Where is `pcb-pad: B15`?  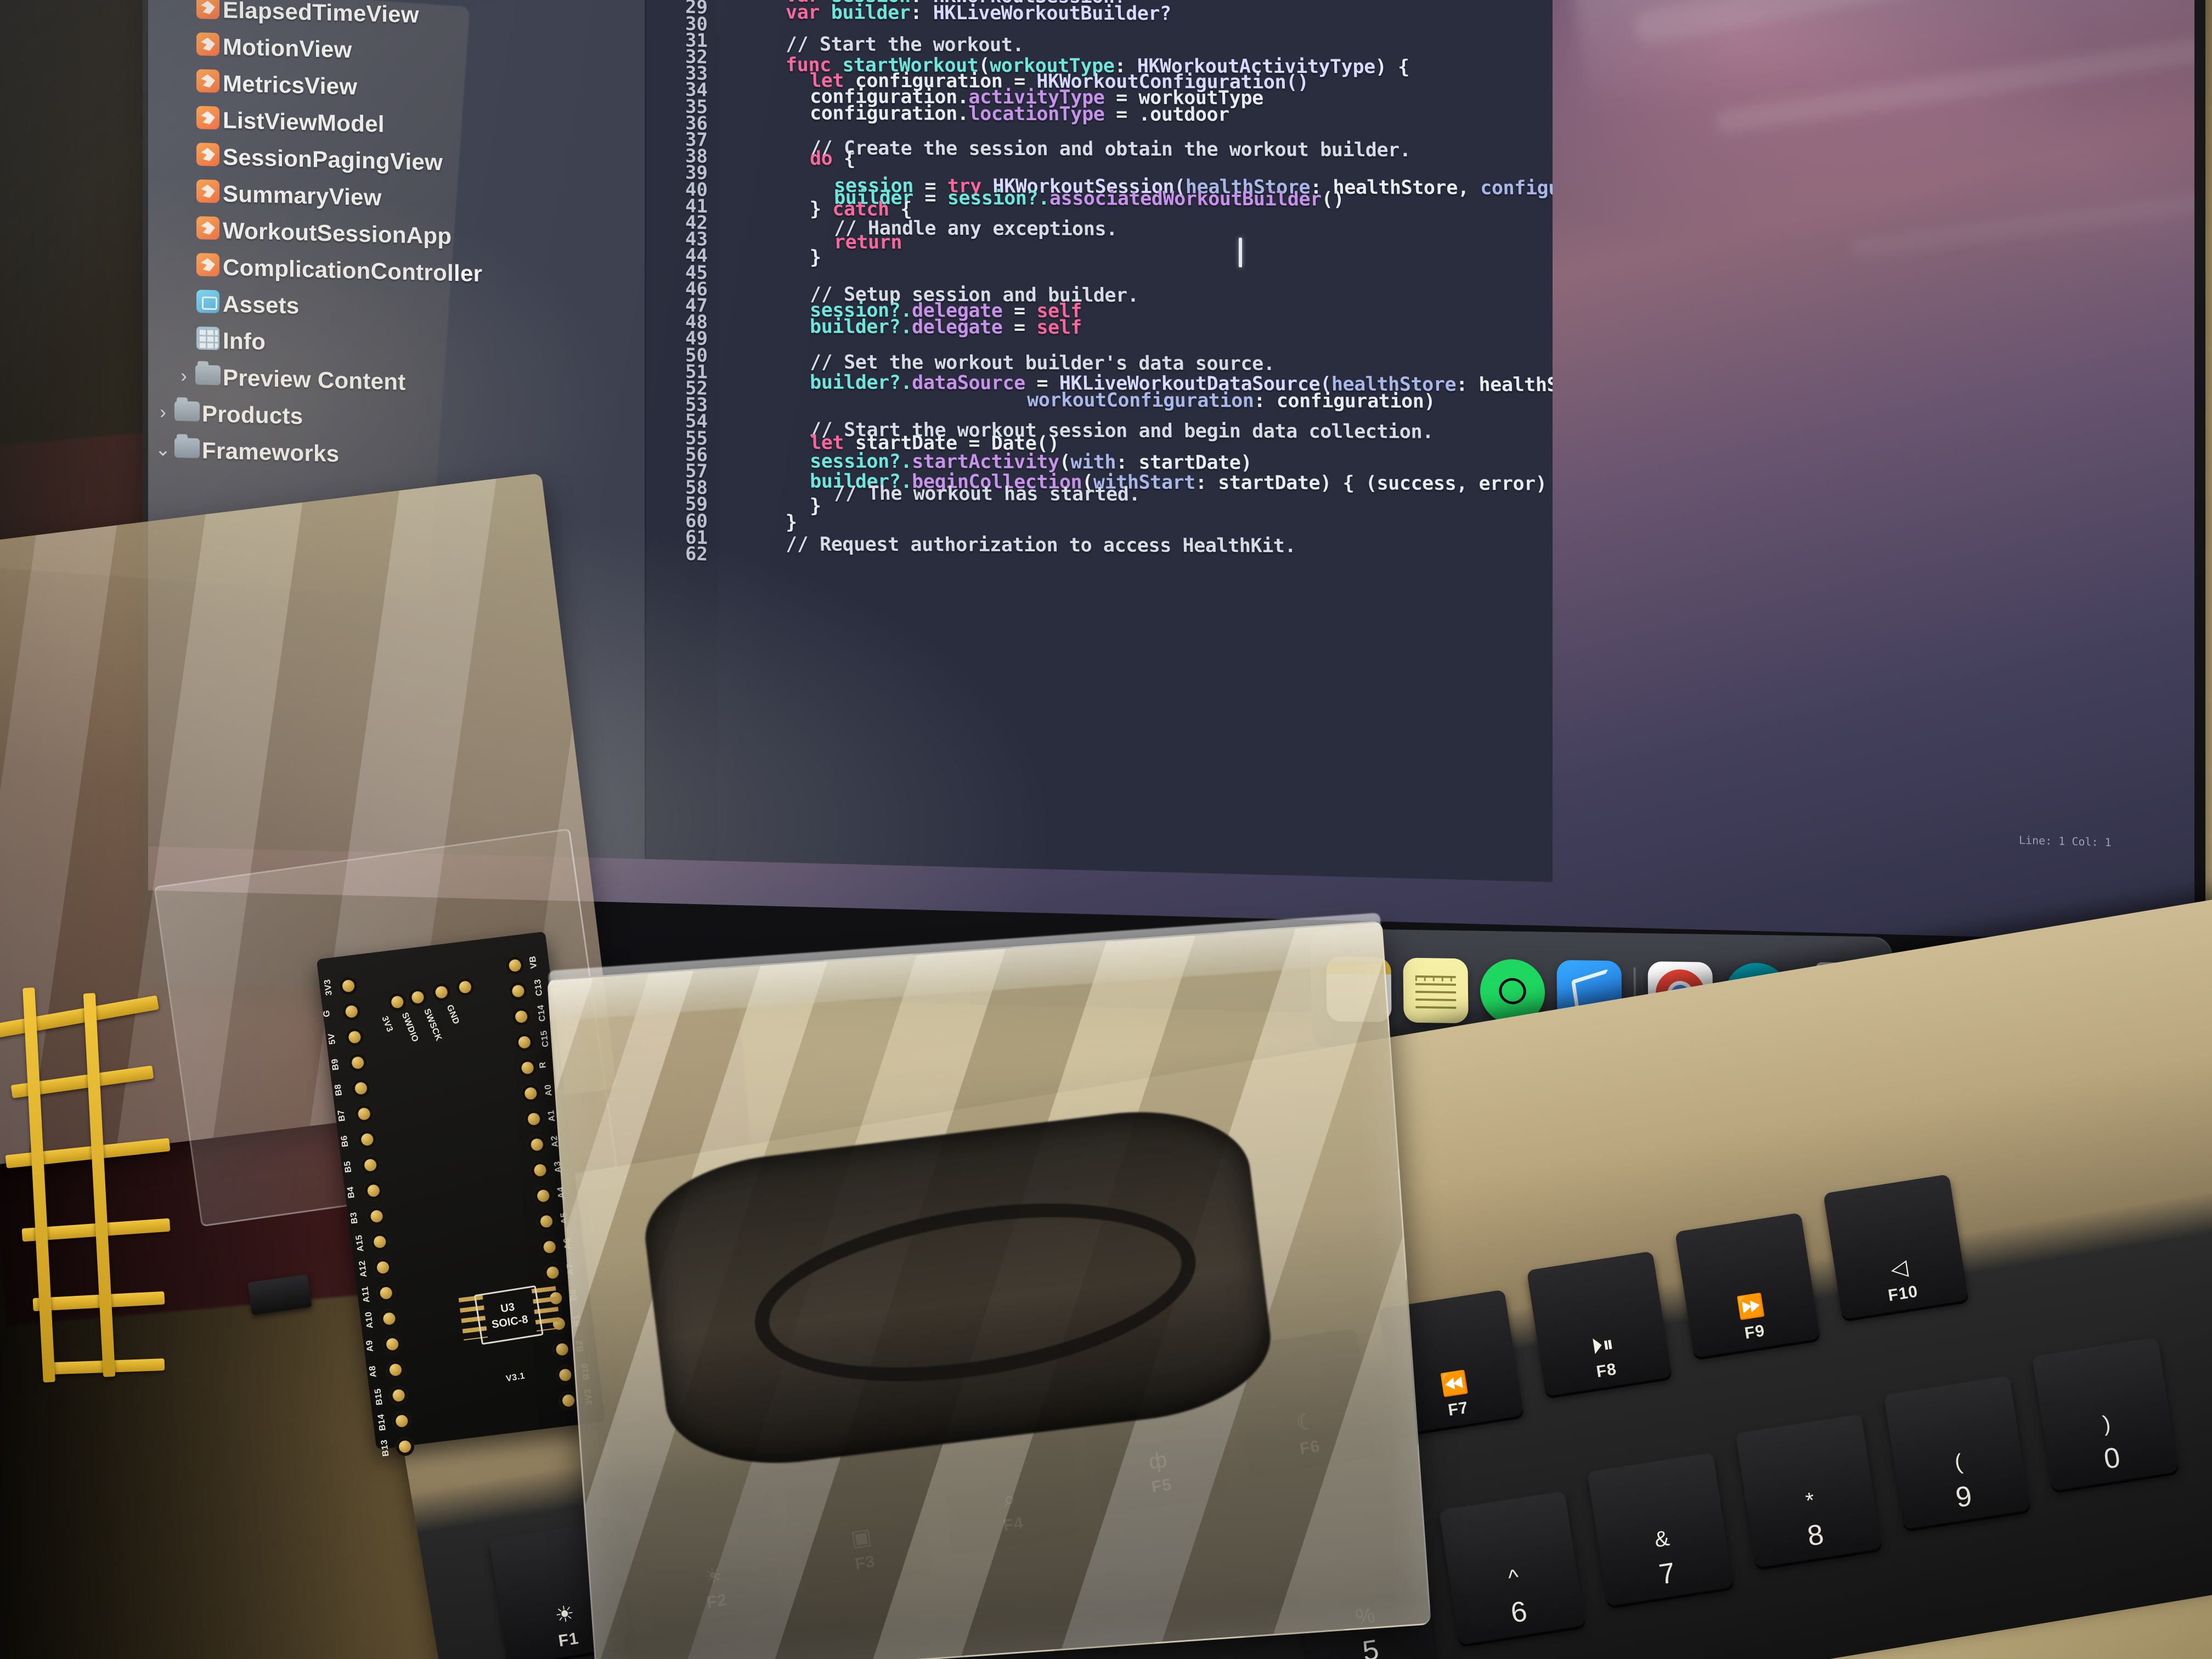
pcb-pad: B15 is located at coordinates (391, 1396).